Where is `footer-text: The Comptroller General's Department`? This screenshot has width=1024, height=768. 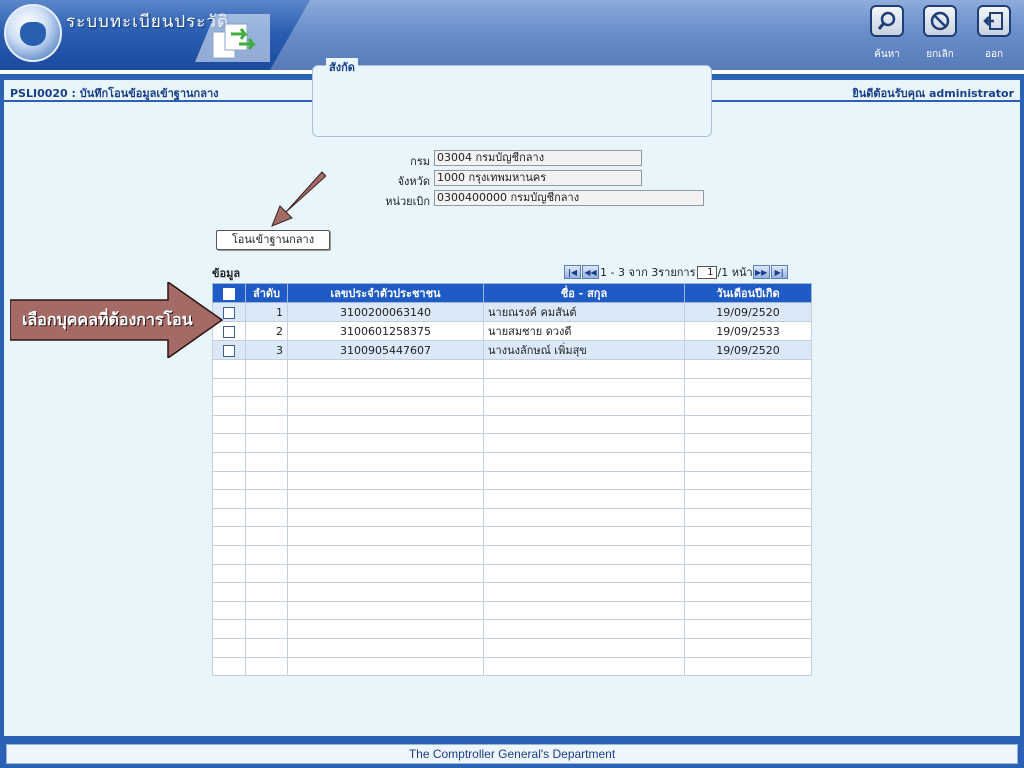
footer-text: The Comptroller General's Department is located at coordinates (512, 754).